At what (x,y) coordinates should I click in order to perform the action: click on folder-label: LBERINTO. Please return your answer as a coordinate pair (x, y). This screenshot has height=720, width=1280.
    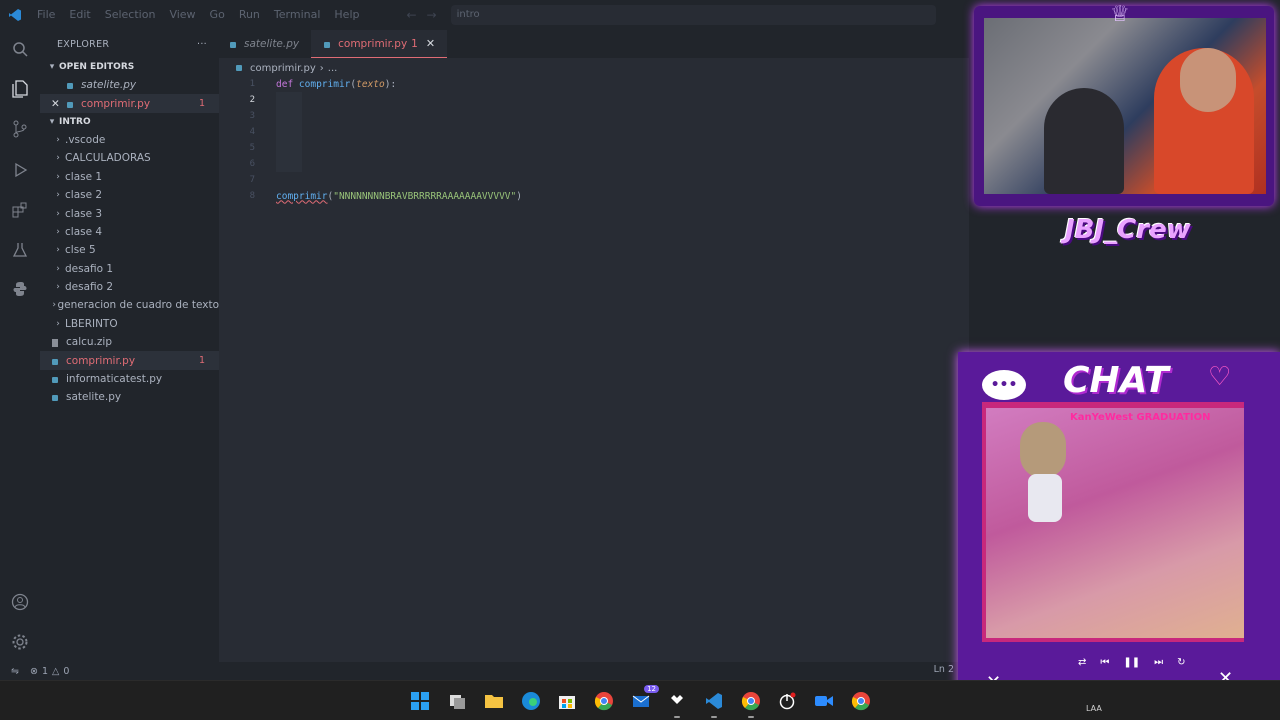
    Looking at the image, I should click on (91, 323).